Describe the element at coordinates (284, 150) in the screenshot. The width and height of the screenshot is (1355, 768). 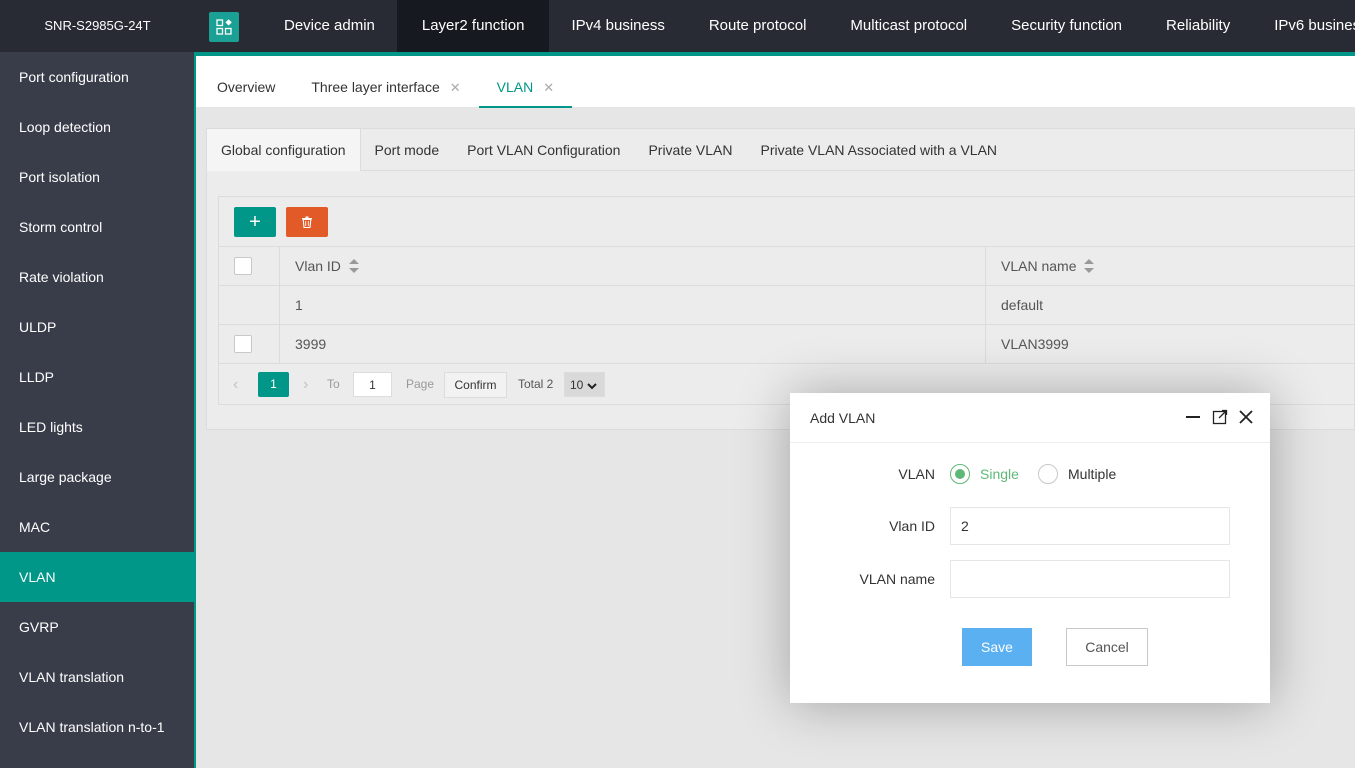
I see `subtab-global-configuration: Global configuration` at that location.